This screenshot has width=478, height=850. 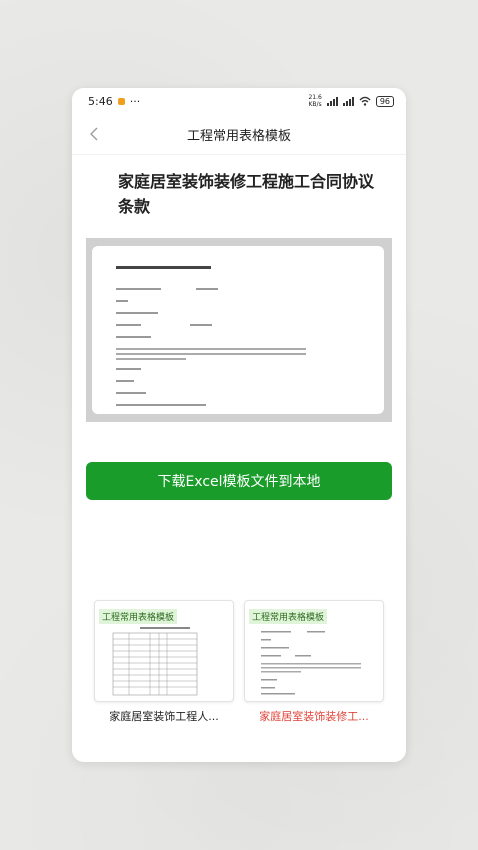 I want to click on nav-bar: 工程常用表格模板, so click(x=239, y=134).